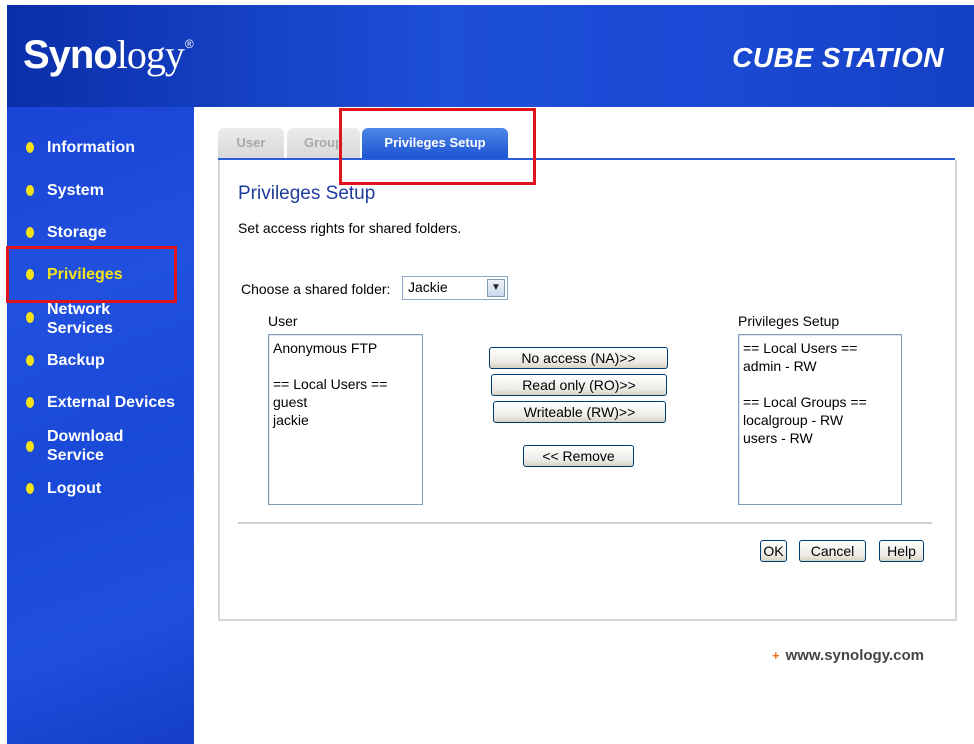 This screenshot has width=974, height=744. Describe the element at coordinates (901, 551) in the screenshot. I see `help-button: Help` at that location.